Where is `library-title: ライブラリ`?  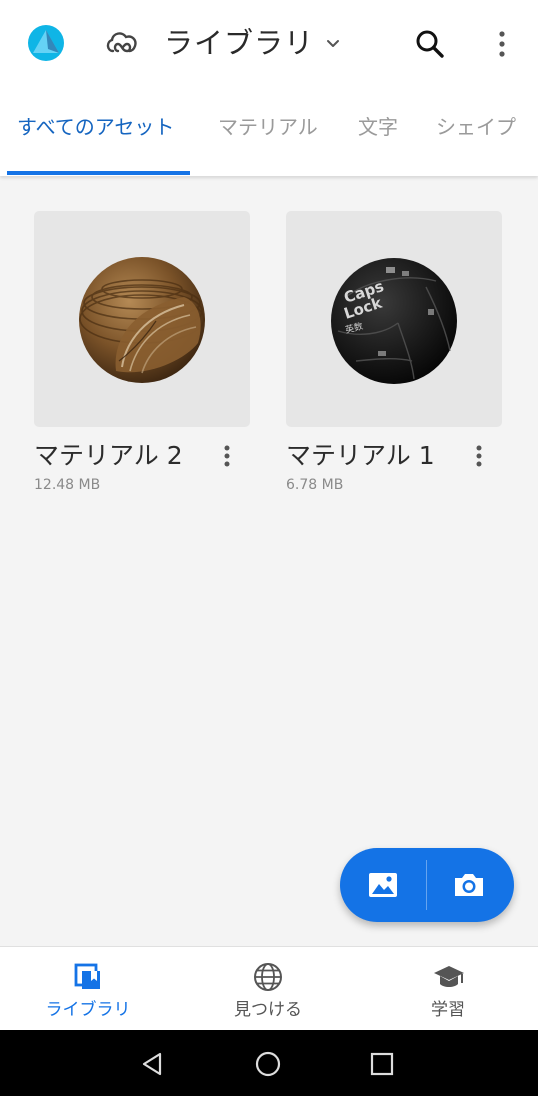 library-title: ライブラリ is located at coordinates (239, 43).